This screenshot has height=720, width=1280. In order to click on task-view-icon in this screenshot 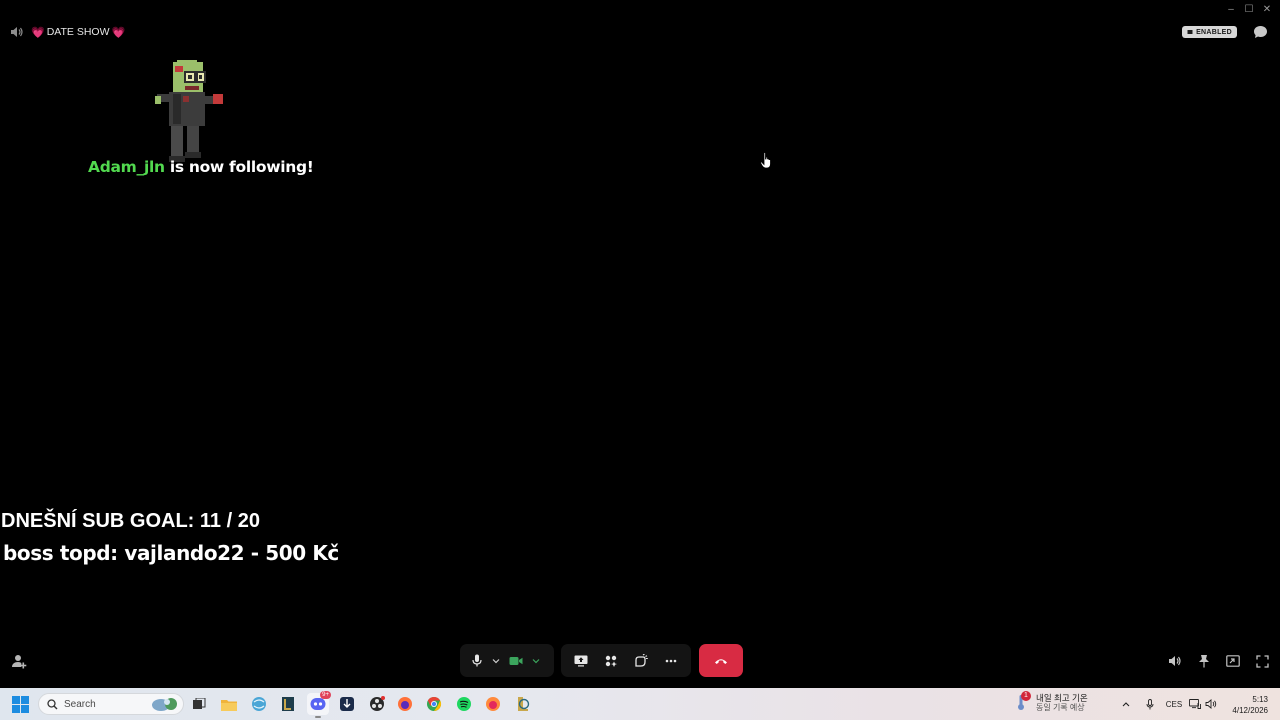, I will do `click(199, 703)`.